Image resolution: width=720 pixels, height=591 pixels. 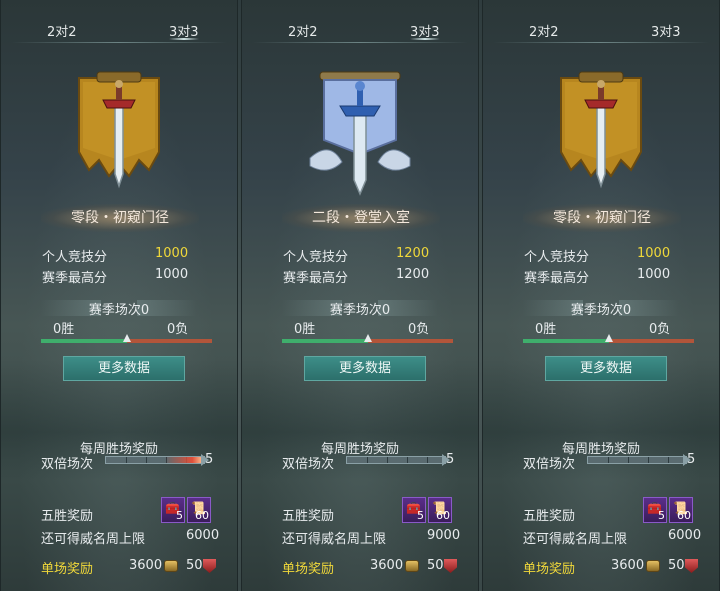 I want to click on mode-tabs: 2对2 3对3, so click(x=360, y=22).